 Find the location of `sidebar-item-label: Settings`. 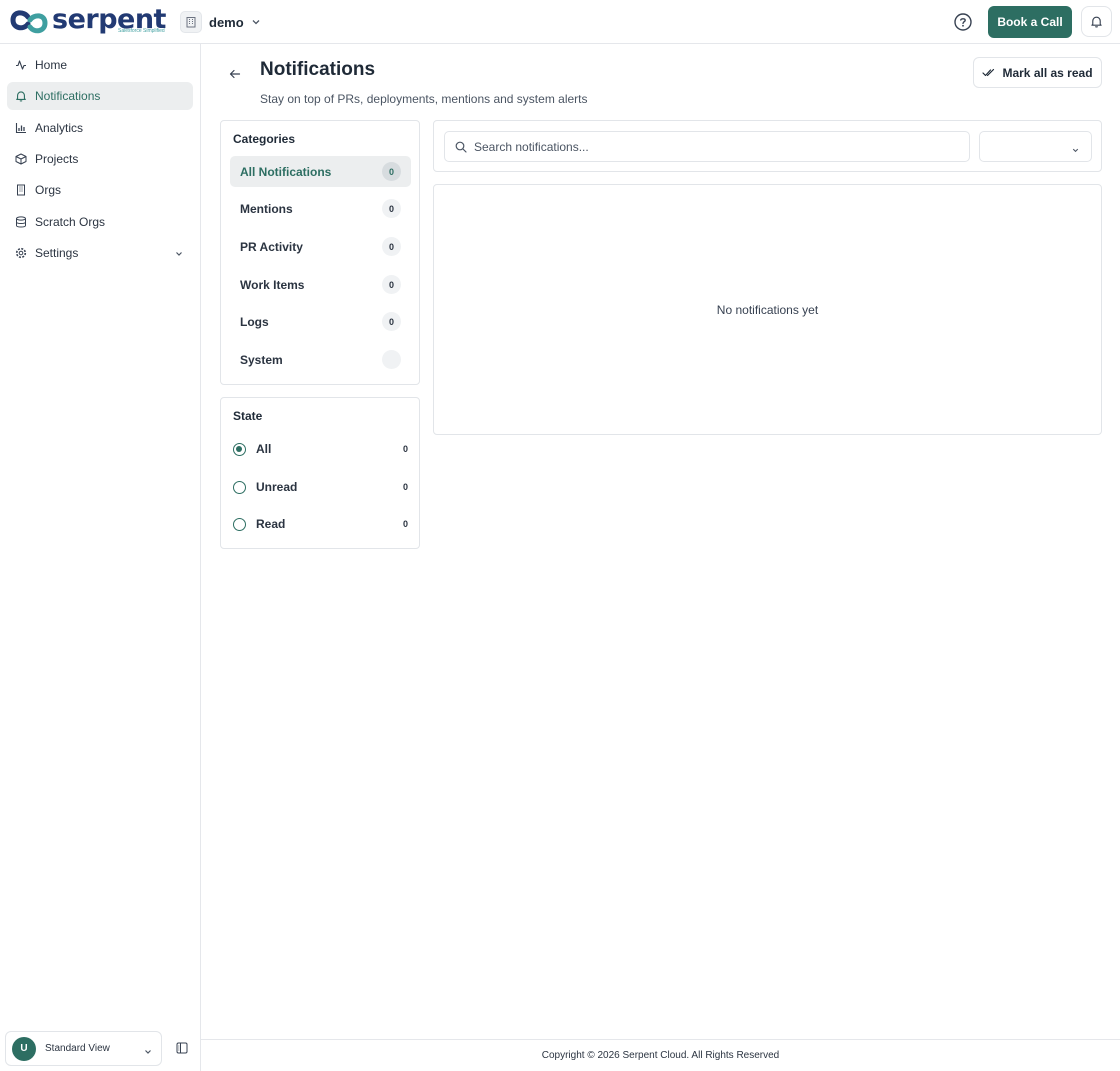

sidebar-item-label: Settings is located at coordinates (57, 253).